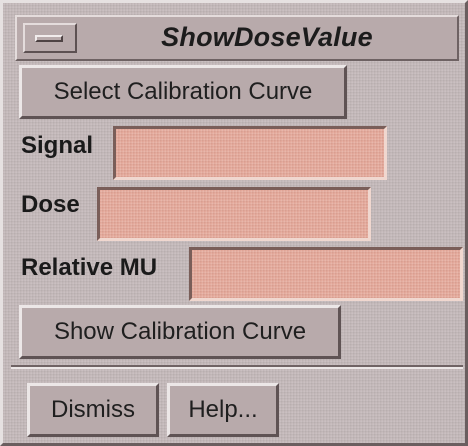 The height and width of the screenshot is (446, 468). What do you see at coordinates (93, 410) in the screenshot?
I see `dismiss-button: Dismiss` at bounding box center [93, 410].